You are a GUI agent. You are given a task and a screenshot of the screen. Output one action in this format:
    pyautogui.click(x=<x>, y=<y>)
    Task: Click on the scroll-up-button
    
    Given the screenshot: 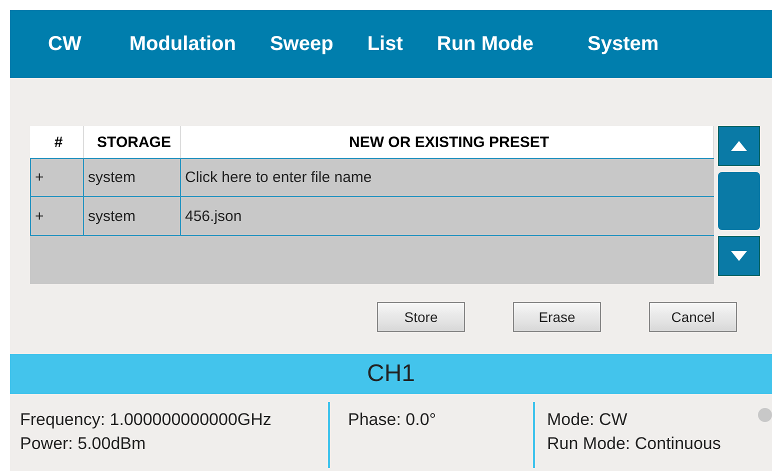 What is the action you would take?
    pyautogui.click(x=739, y=146)
    